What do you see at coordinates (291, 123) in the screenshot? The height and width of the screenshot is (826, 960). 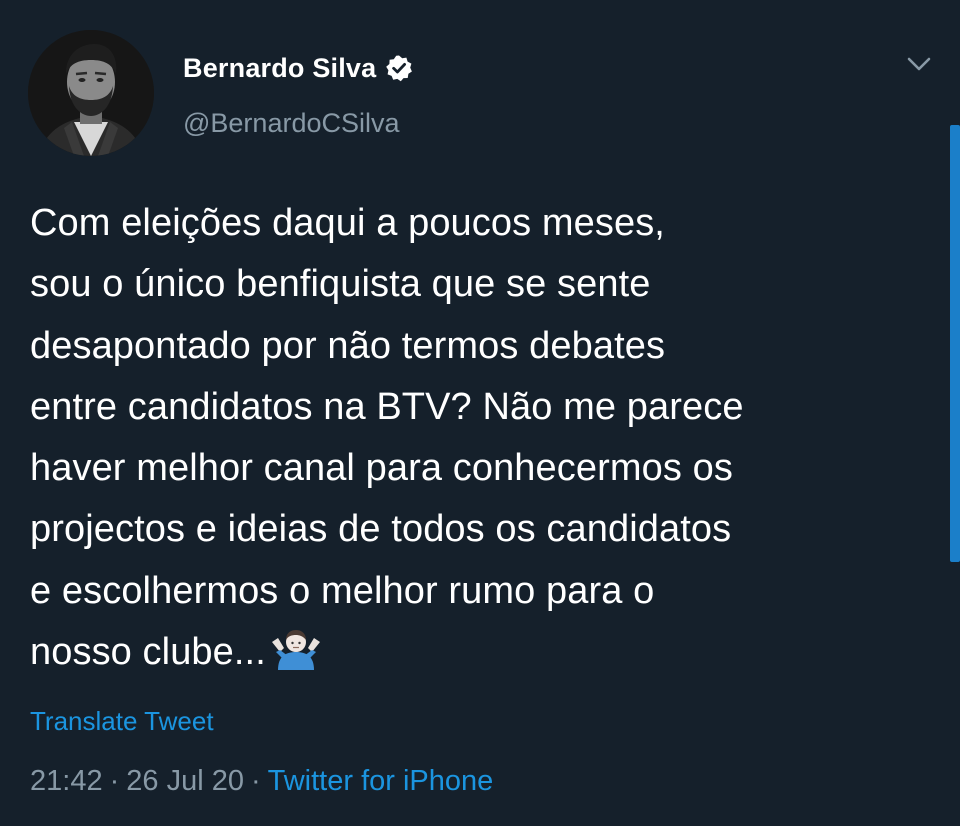 I see `author-handle: @BernardoCSilva` at bounding box center [291, 123].